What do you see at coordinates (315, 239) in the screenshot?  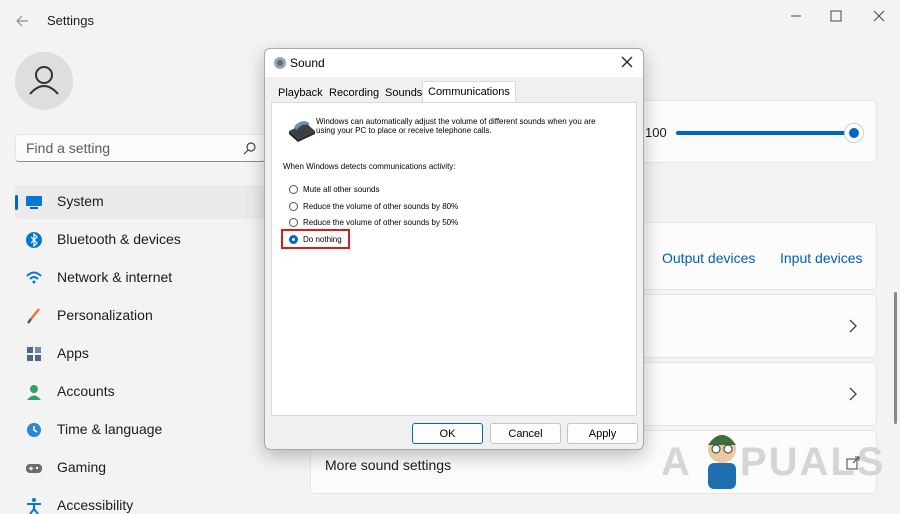 I see `highlight-box` at bounding box center [315, 239].